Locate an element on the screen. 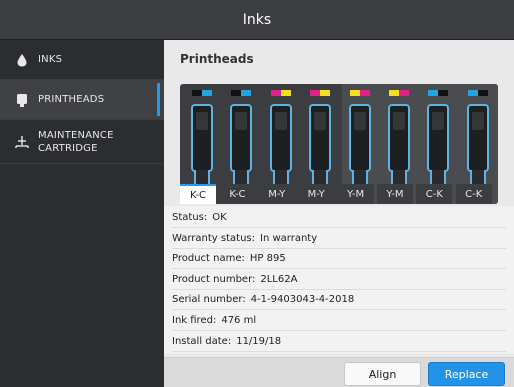 This screenshot has height=387, width=514. info-key: Install date: is located at coordinates (202, 341).